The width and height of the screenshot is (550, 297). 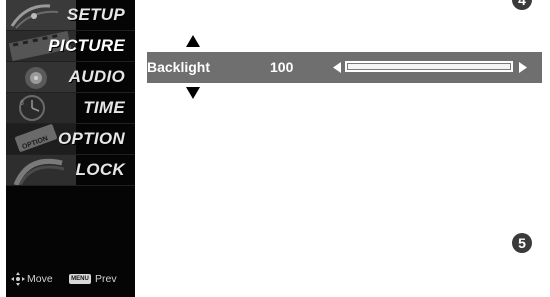 I want to click on backlight-label: Backlight, so click(x=179, y=67).